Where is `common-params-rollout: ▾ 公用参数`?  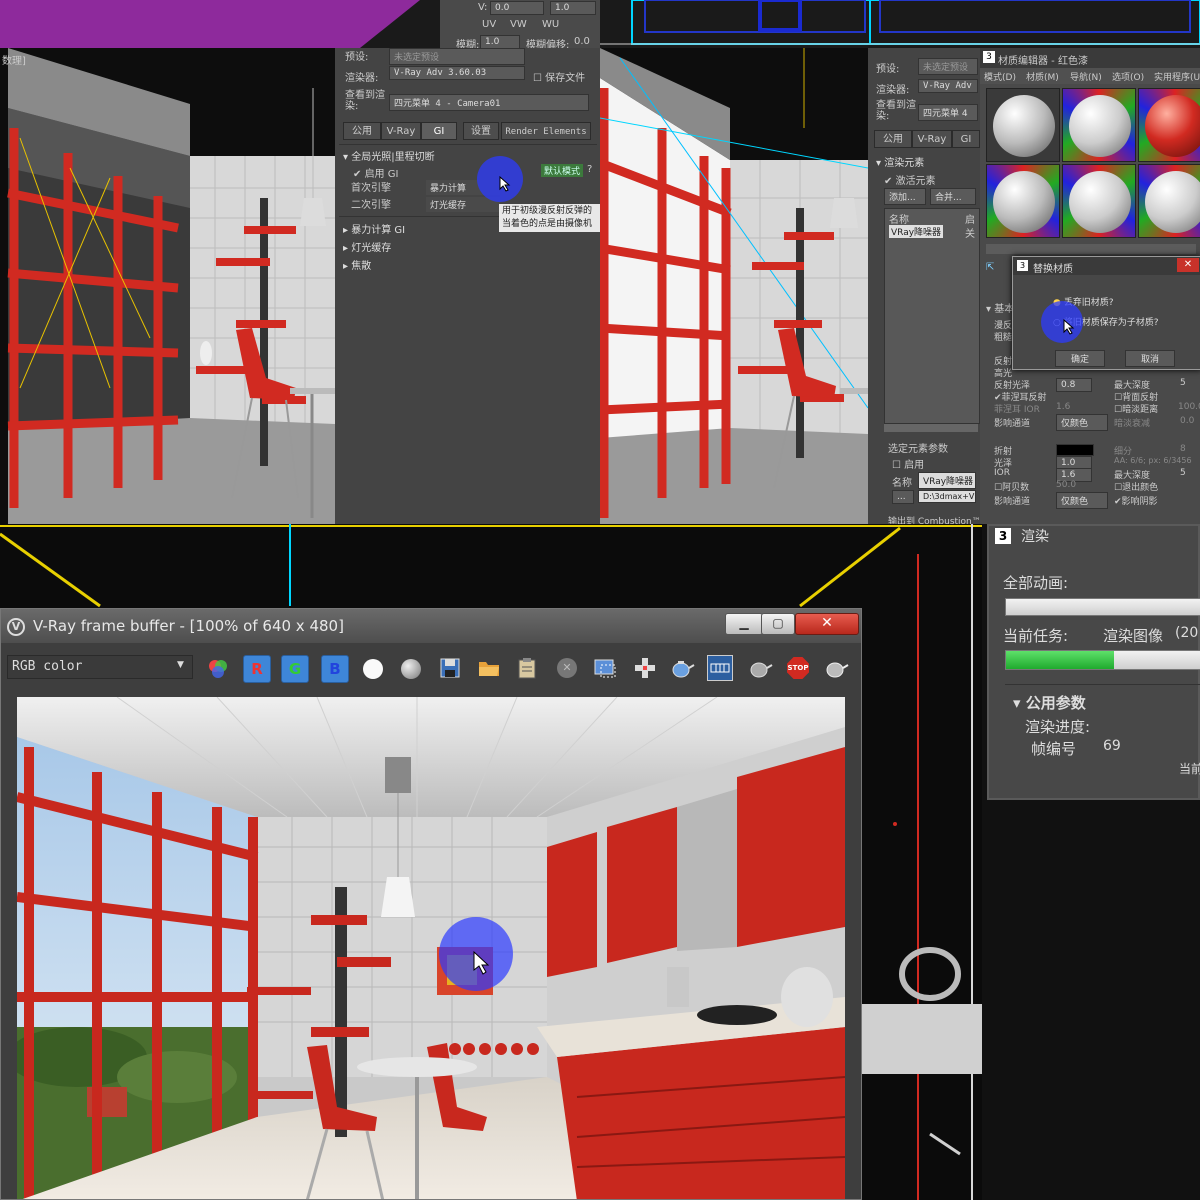
common-params-rollout: ▾ 公用参数 is located at coordinates (1049, 702).